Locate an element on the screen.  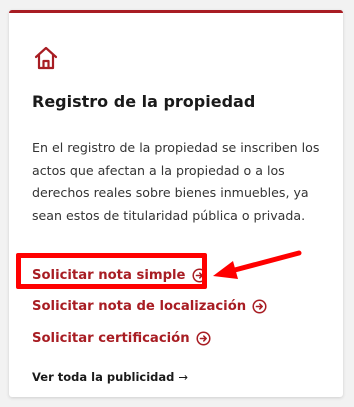
card-title: Registro de la propiedad is located at coordinates (144, 101).